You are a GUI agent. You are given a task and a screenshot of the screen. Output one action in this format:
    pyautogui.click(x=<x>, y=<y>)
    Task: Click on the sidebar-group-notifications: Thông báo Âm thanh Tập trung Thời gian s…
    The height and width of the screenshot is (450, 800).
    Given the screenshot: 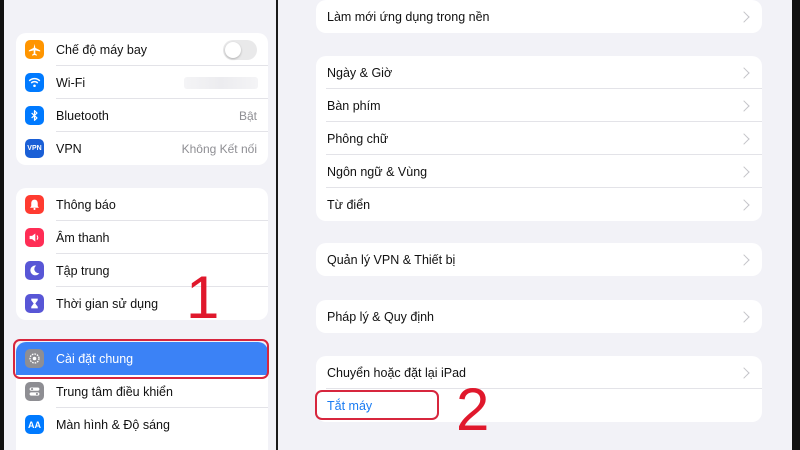 What is the action you would take?
    pyautogui.click(x=142, y=254)
    